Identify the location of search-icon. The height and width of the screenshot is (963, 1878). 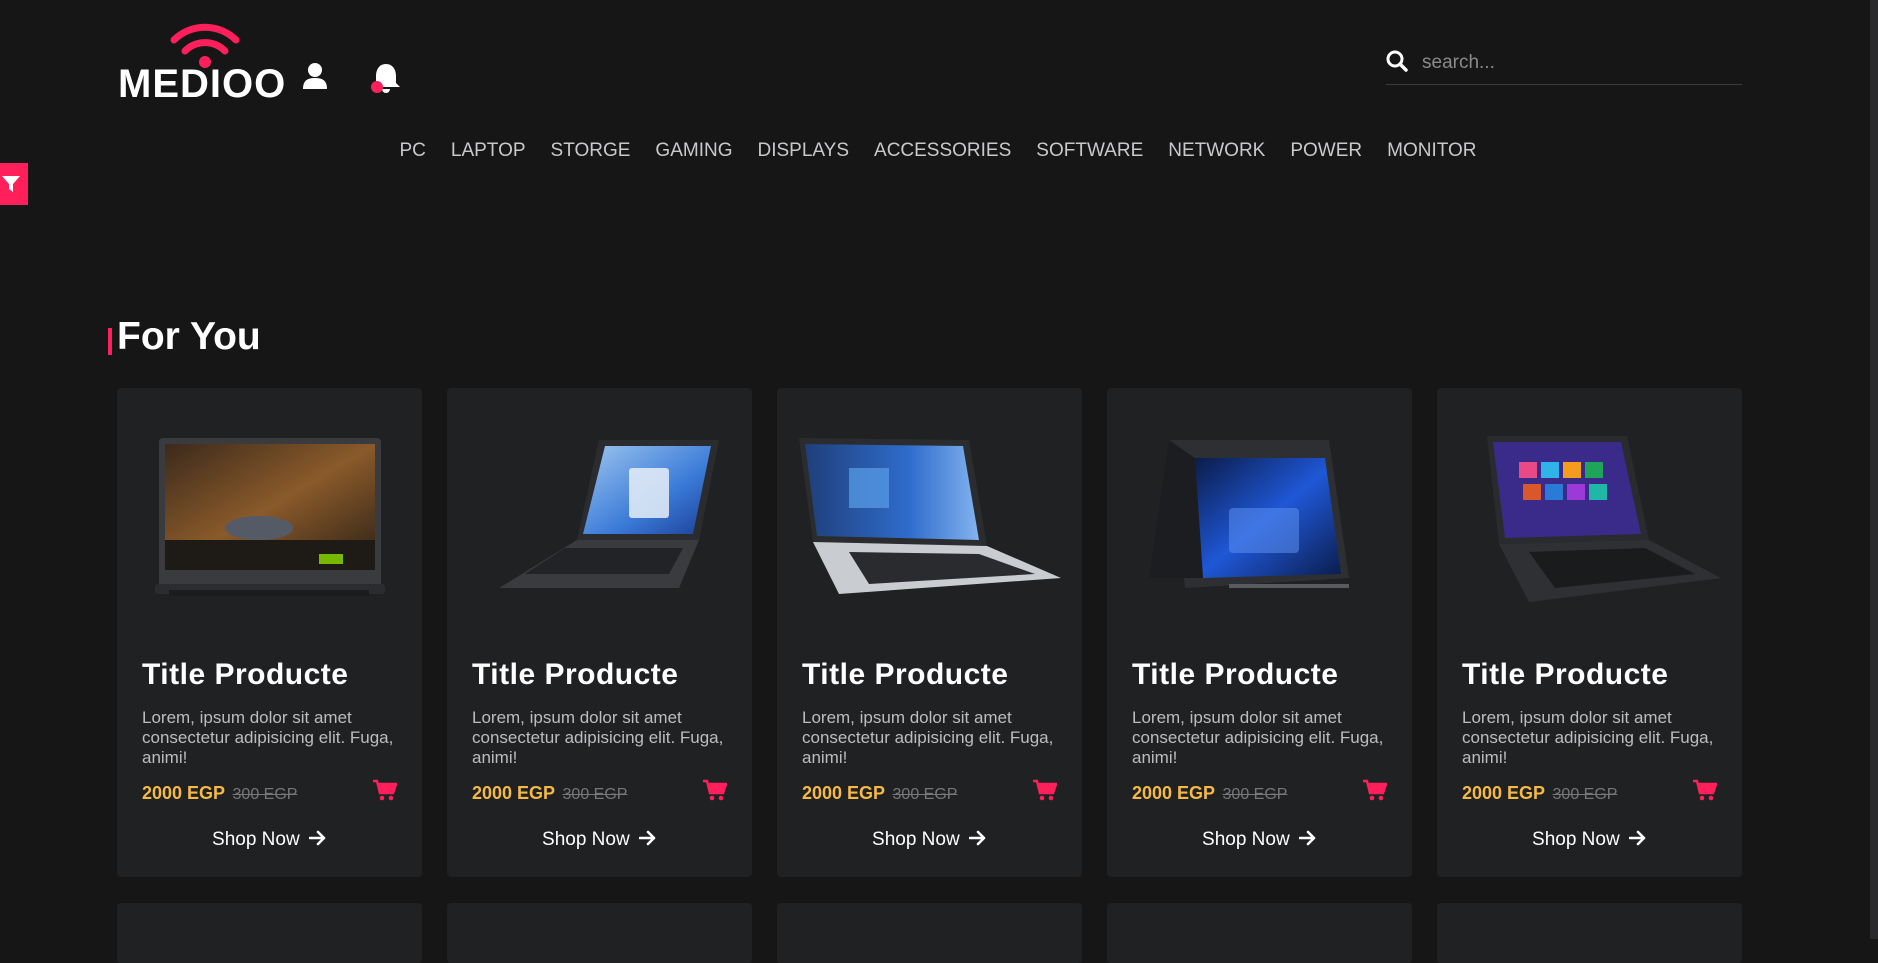
(1397, 61).